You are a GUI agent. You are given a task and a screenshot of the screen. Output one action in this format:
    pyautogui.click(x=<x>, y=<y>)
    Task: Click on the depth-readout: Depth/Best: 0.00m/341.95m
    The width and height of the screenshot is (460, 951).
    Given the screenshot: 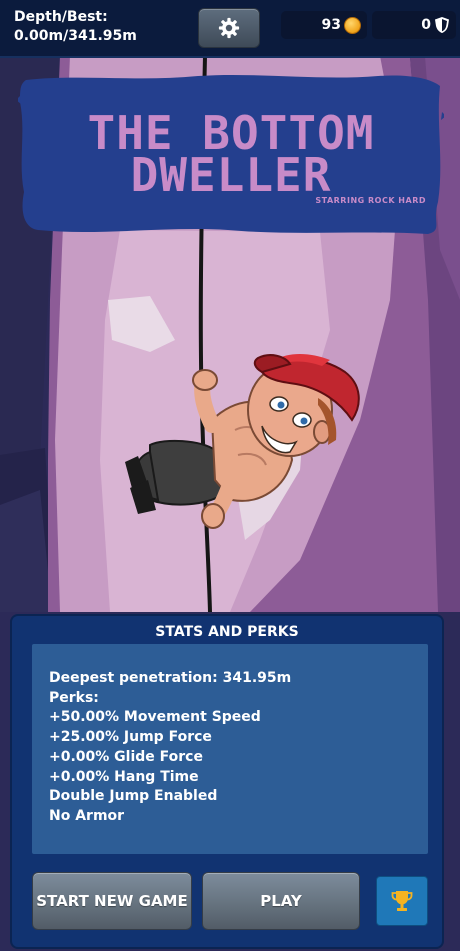 What is the action you would take?
    pyautogui.click(x=75, y=27)
    